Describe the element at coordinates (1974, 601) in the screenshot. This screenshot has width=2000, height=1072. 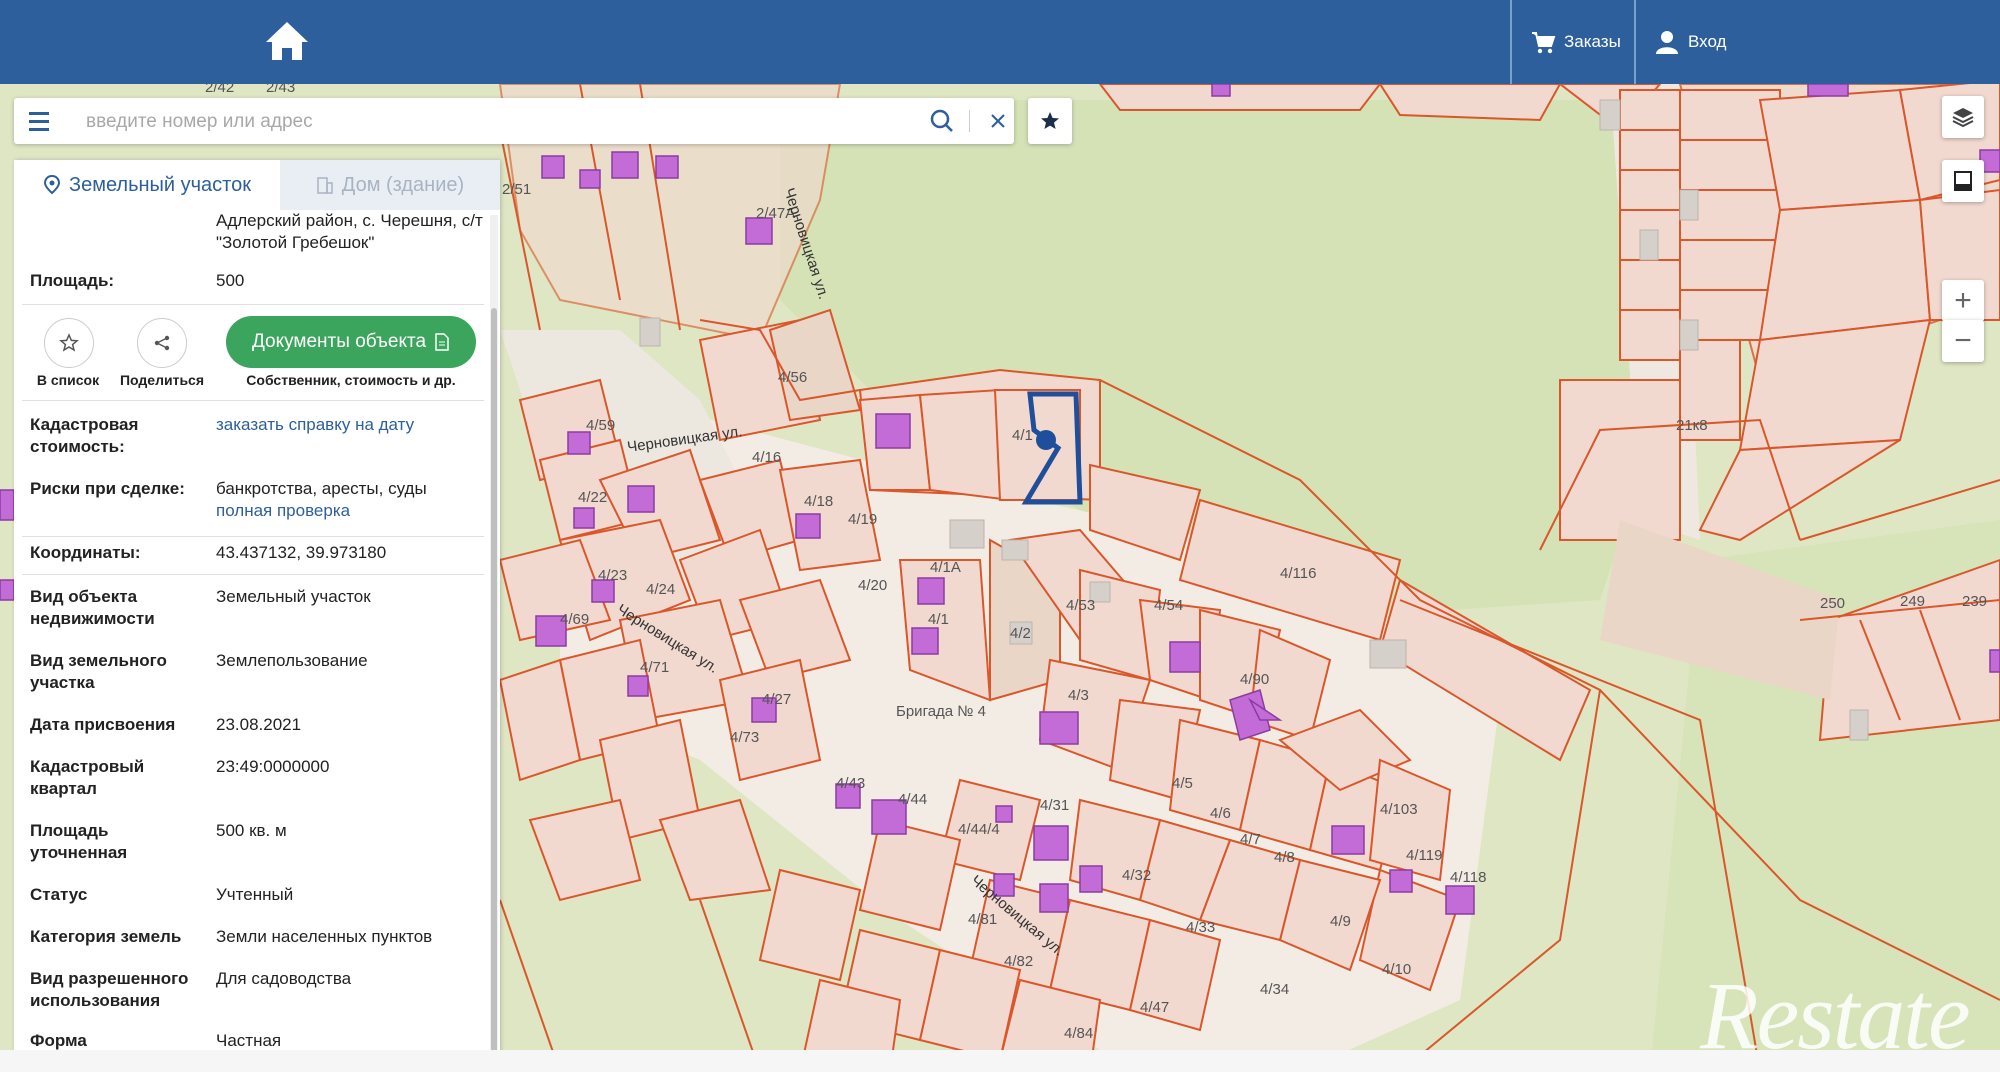
I see `plot-number-label: 239` at that location.